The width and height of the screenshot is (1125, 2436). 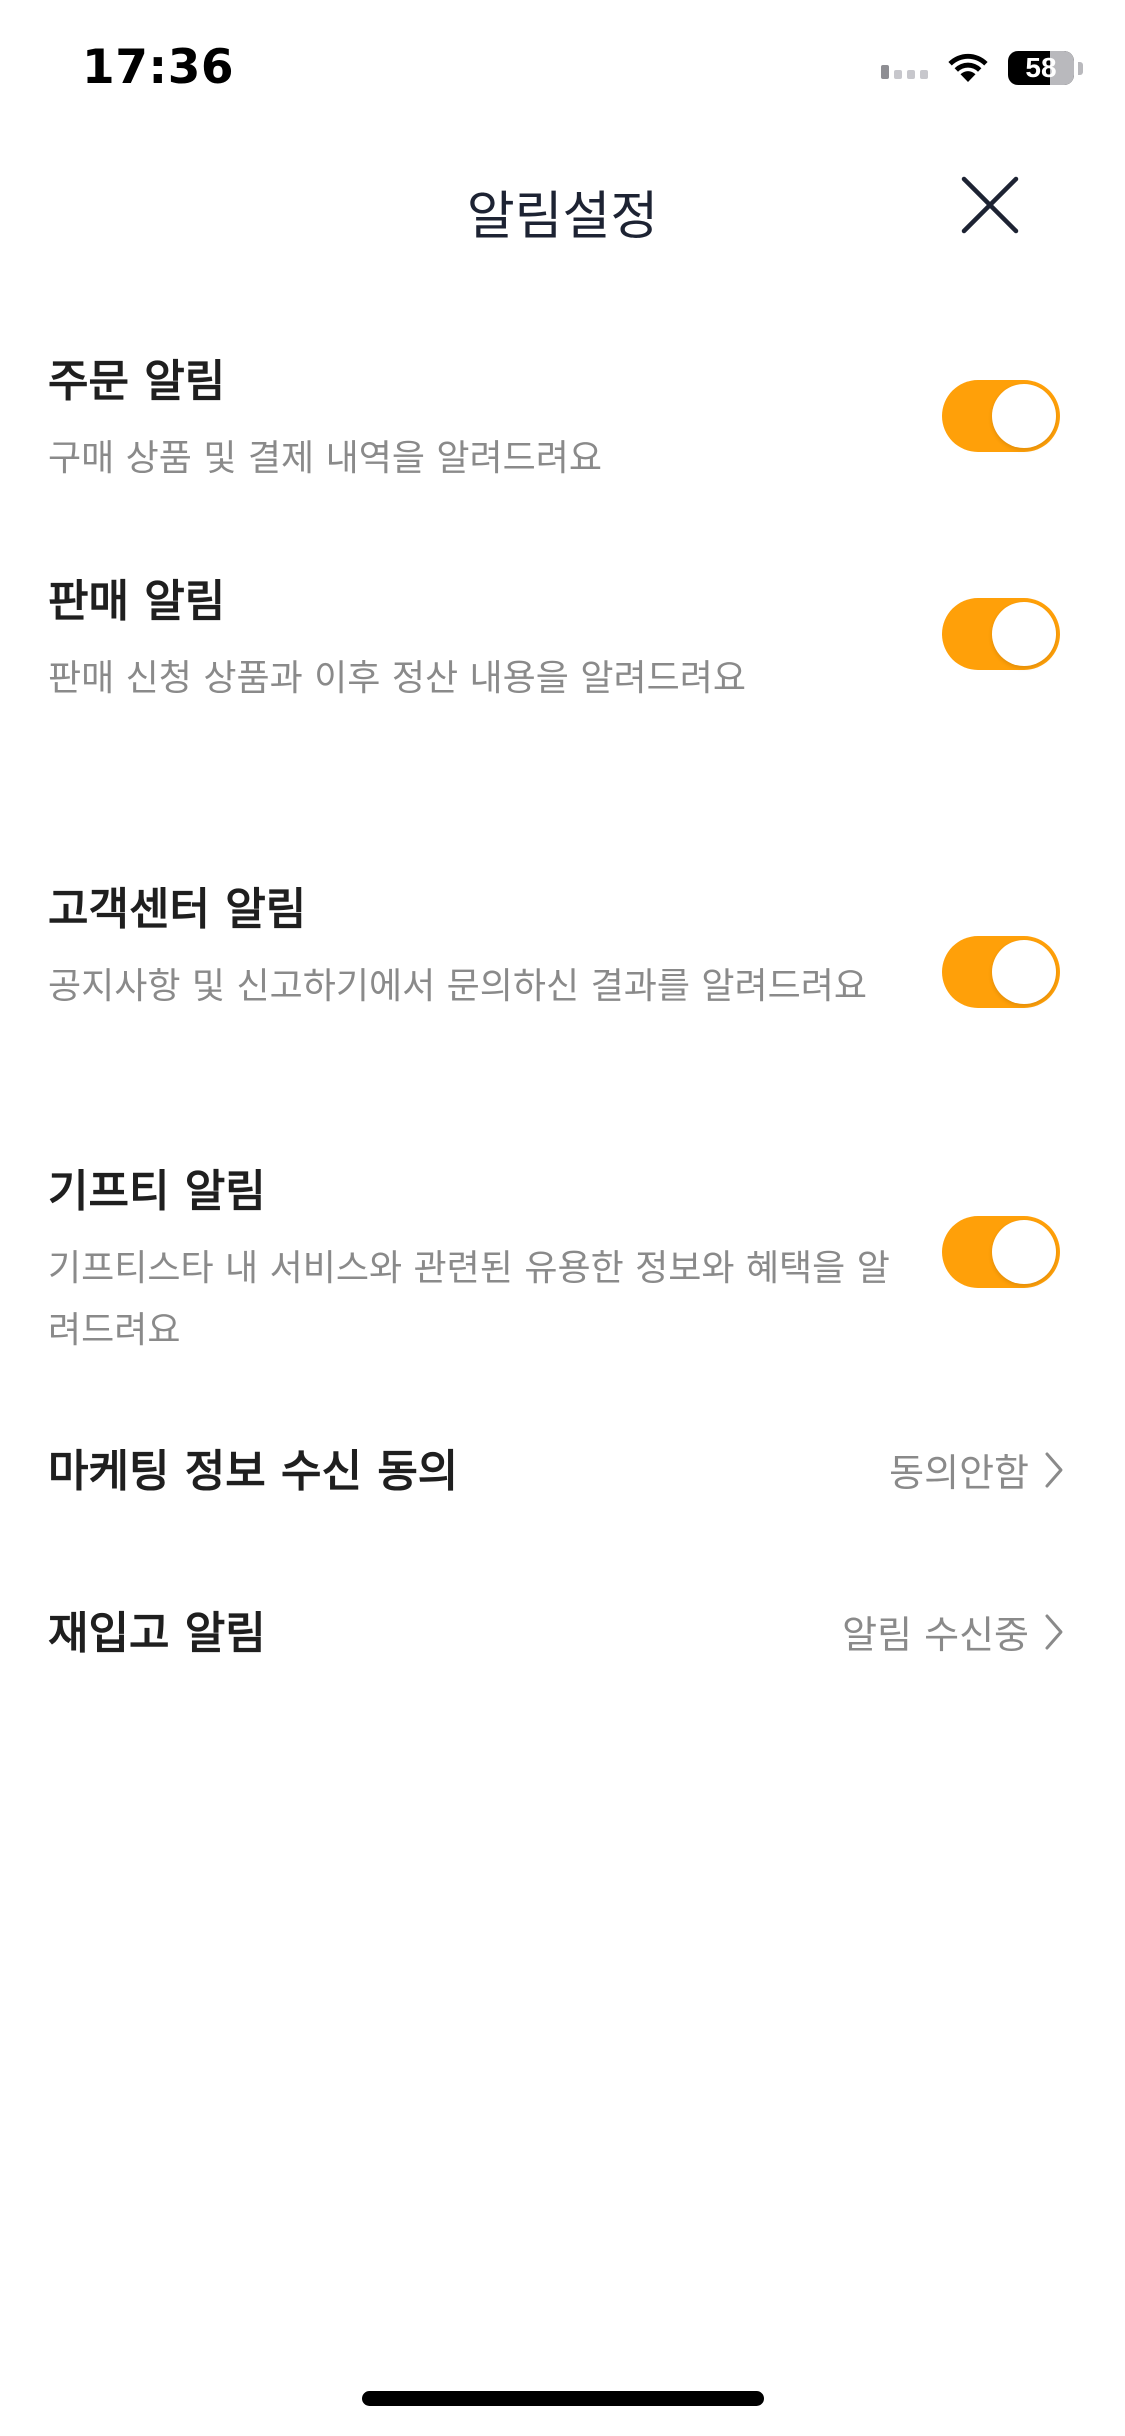 I want to click on sale-notification-toggle, so click(x=1001, y=634).